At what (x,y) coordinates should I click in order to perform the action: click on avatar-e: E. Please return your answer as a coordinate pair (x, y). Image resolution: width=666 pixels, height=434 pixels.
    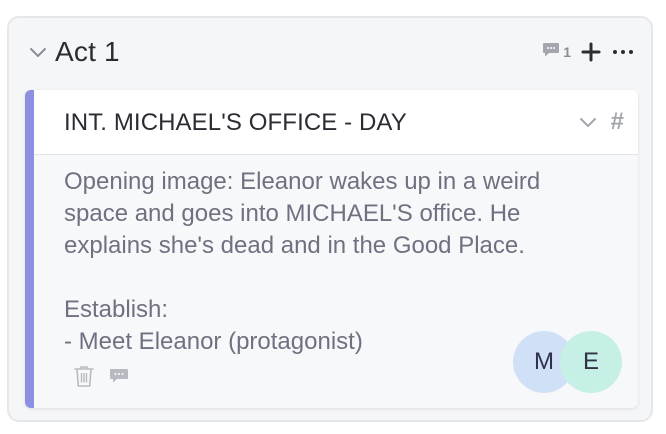
    Looking at the image, I should click on (591, 362).